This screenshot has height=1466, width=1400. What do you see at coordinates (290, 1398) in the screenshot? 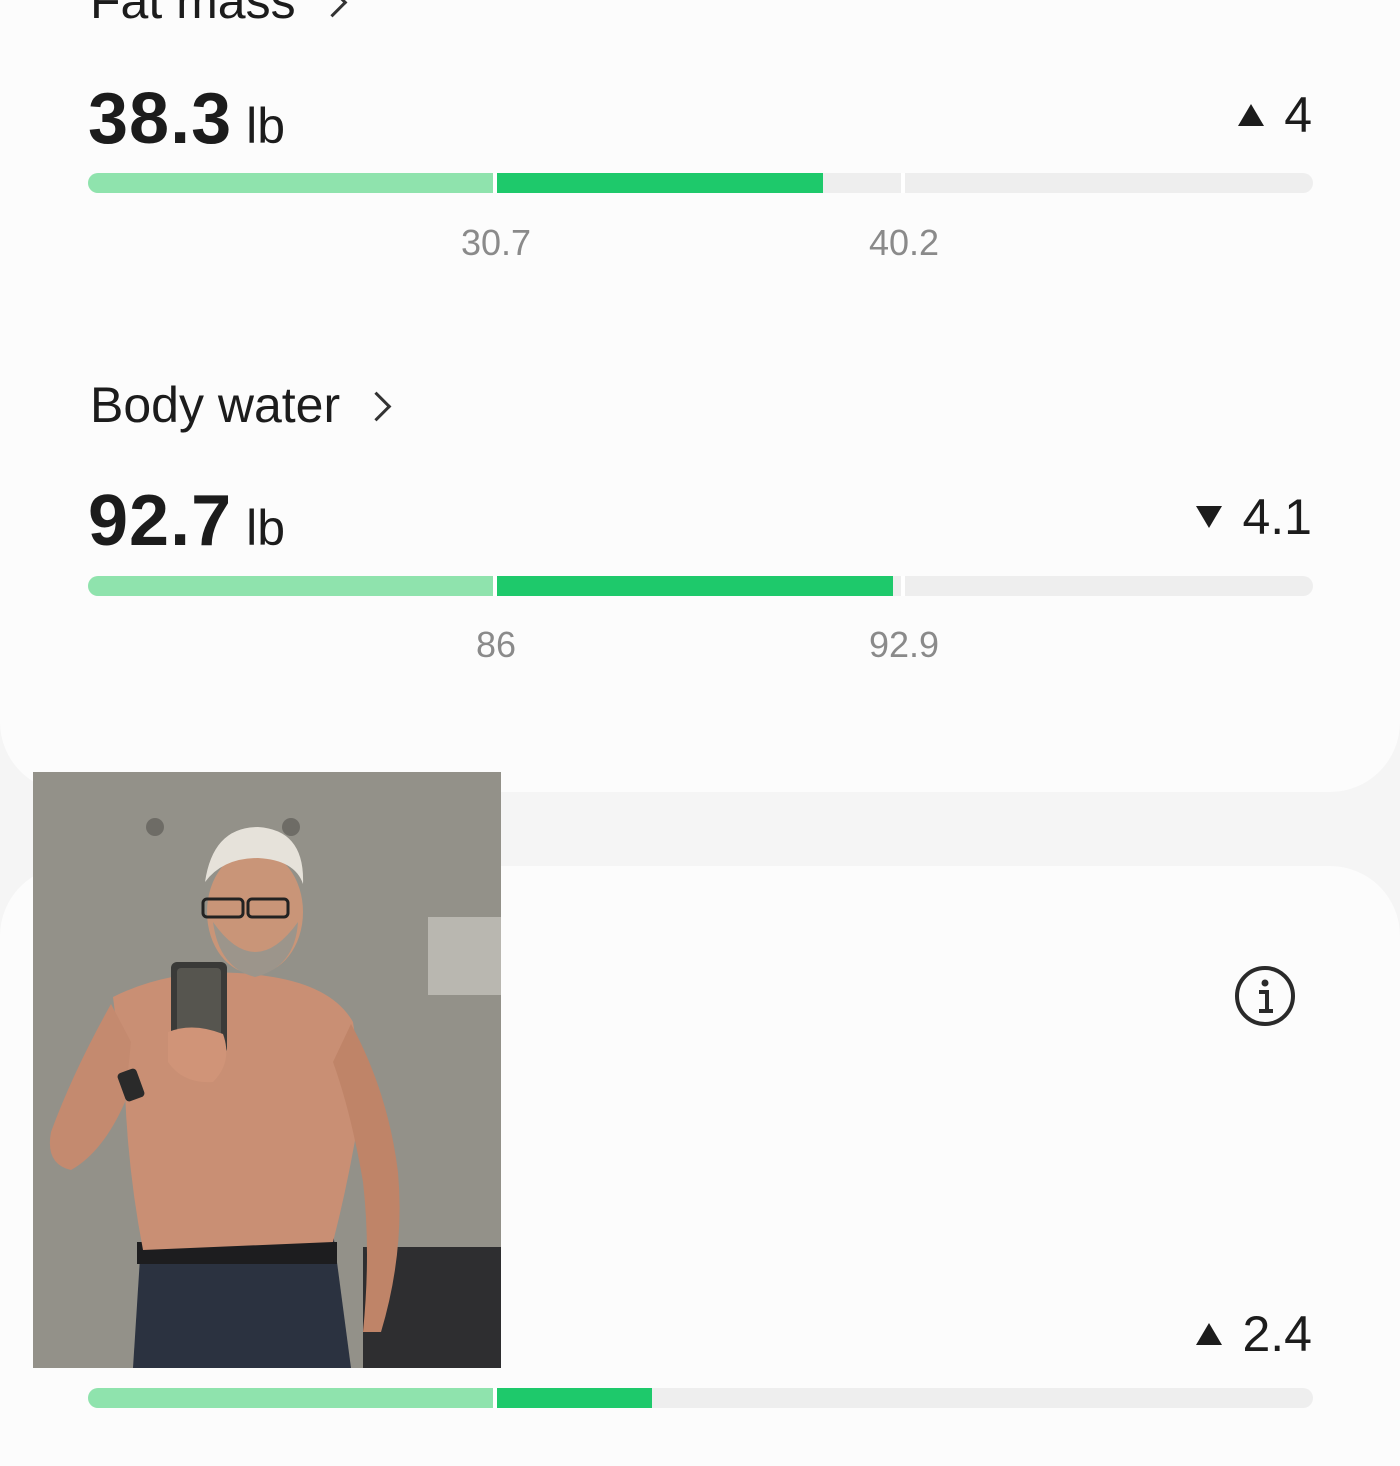
I see `next-metric-low-segment` at bounding box center [290, 1398].